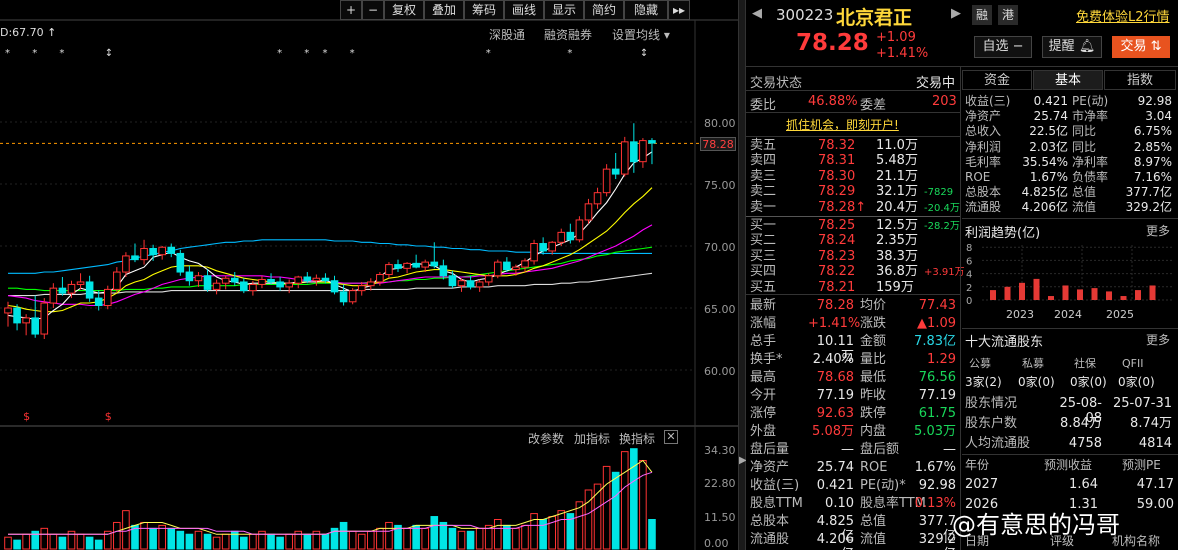  Describe the element at coordinates (937, 305) in the screenshot. I see `quote-value: 77.43` at that location.